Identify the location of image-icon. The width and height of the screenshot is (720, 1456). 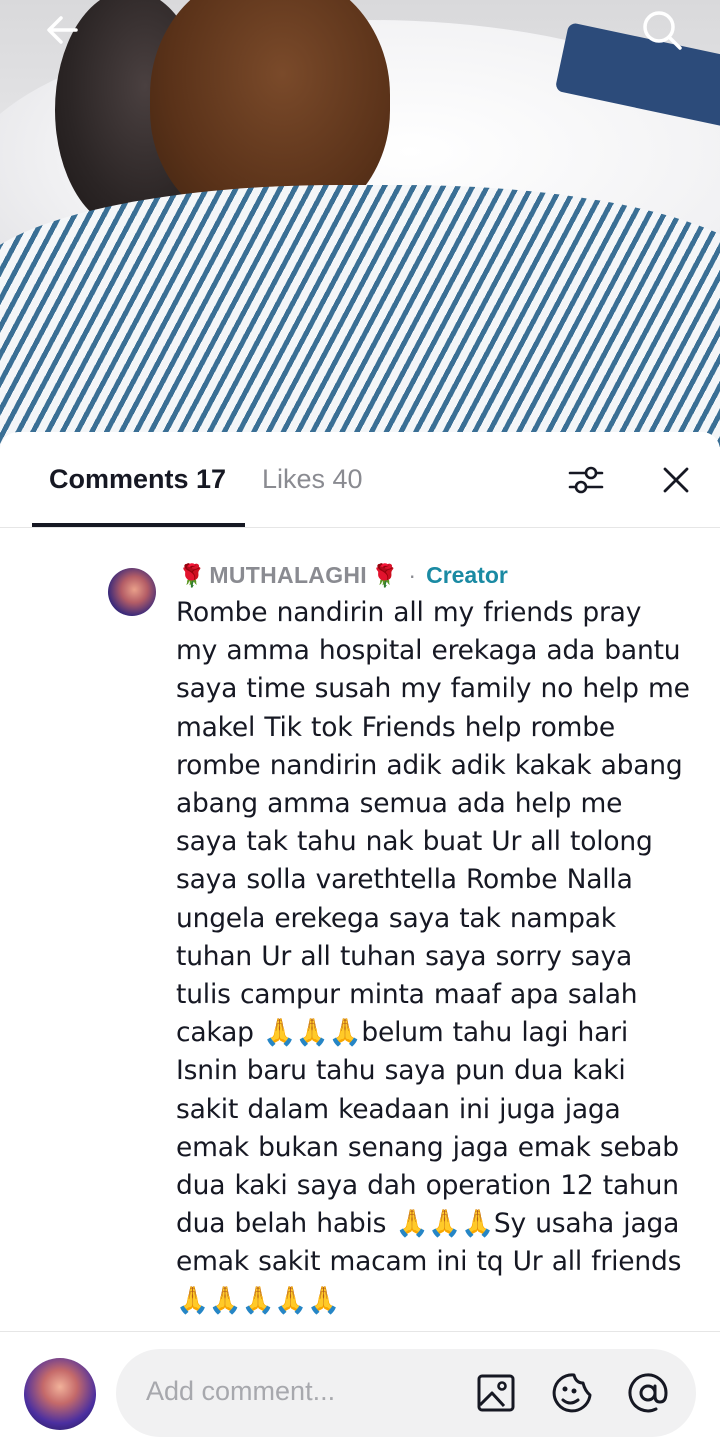
(496, 1393).